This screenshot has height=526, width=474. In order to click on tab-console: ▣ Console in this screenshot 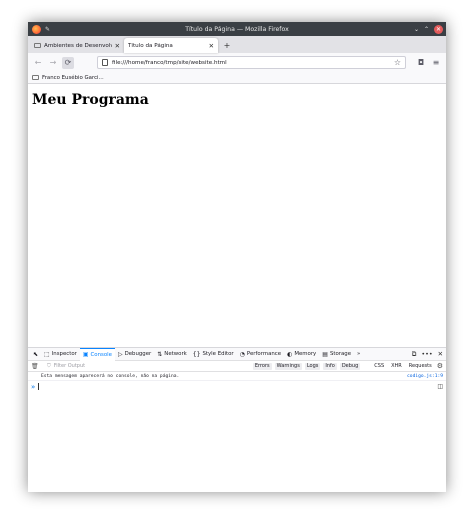, I will do `click(97, 354)`.